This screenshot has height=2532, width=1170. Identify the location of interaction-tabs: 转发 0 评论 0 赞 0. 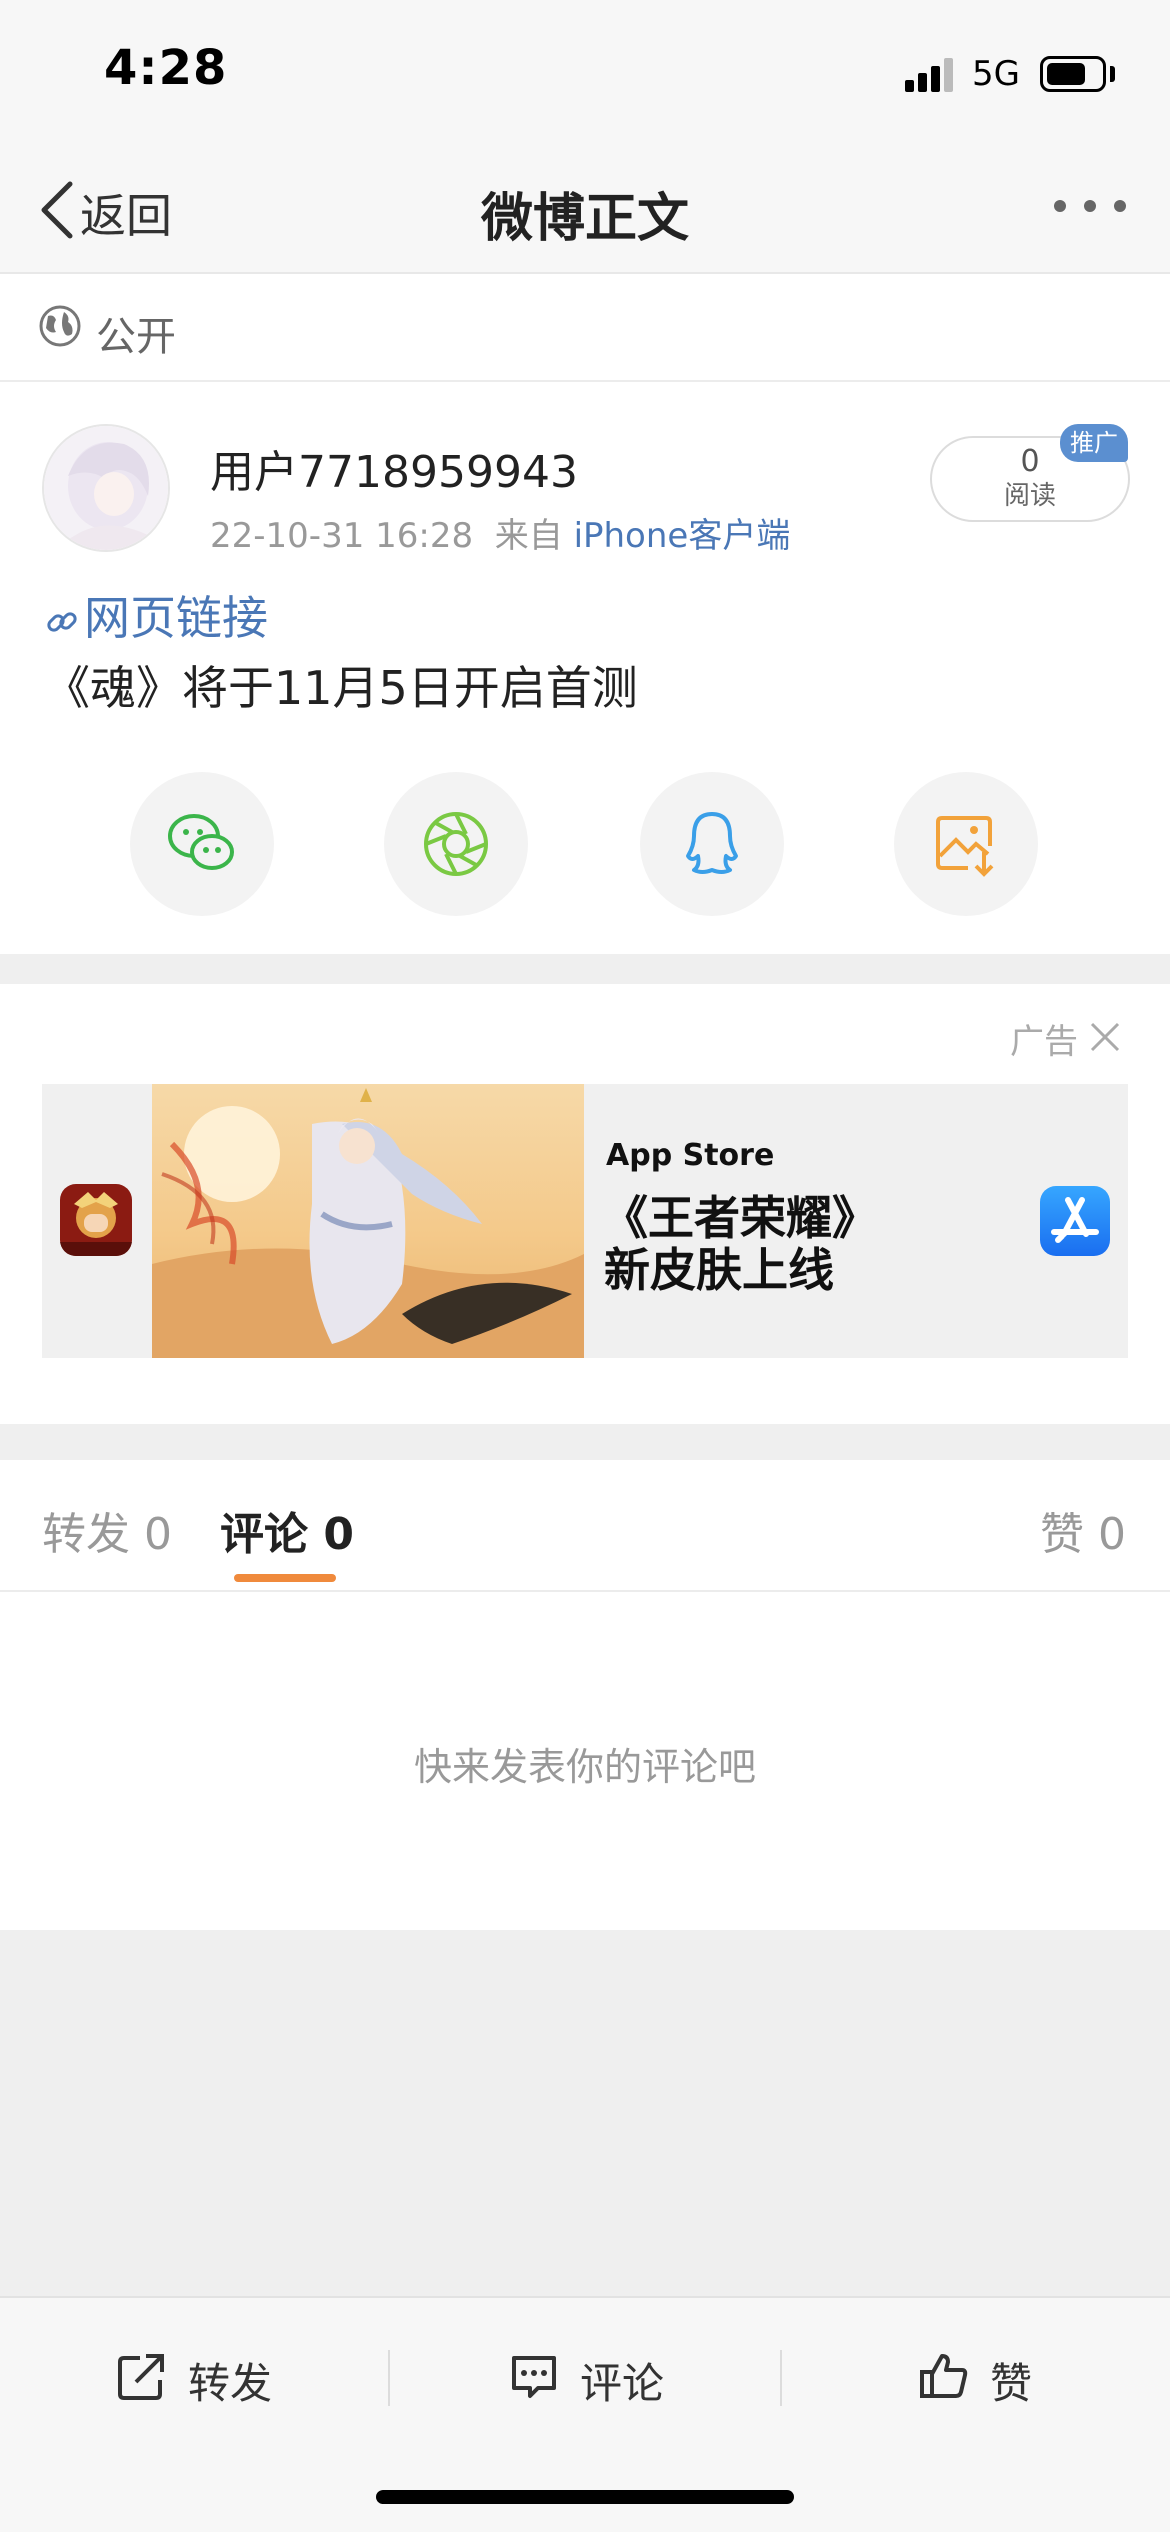
(585, 1526).